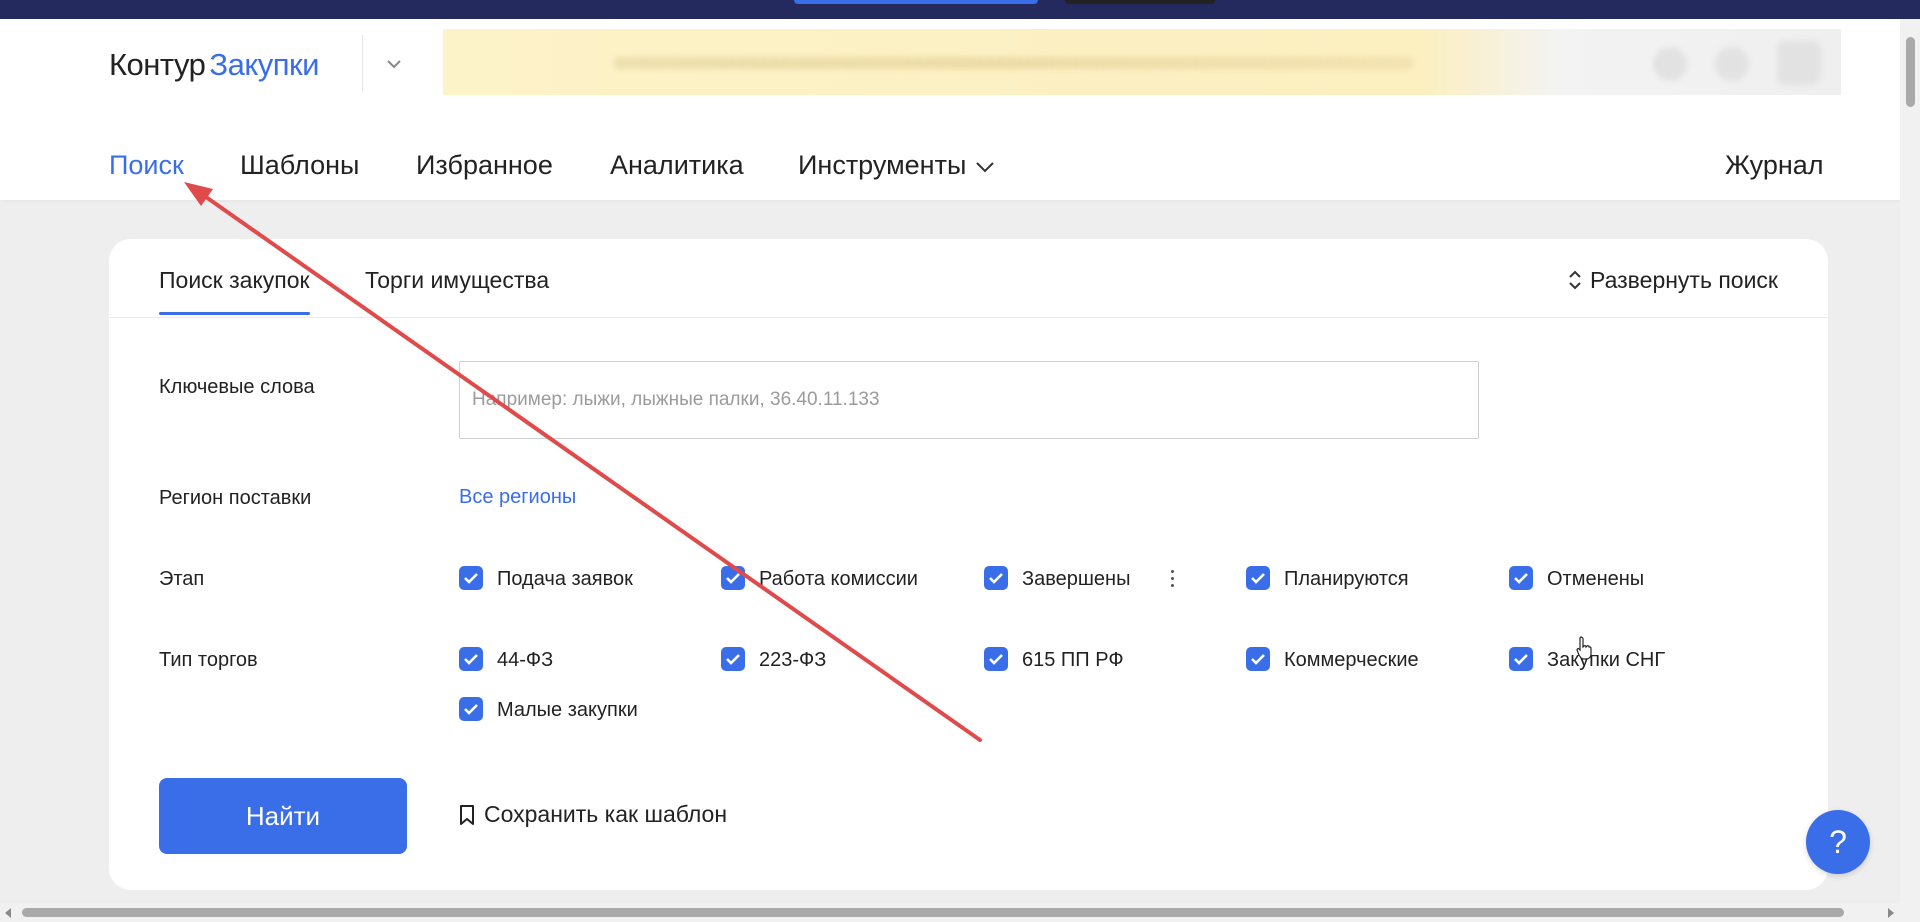 This screenshot has width=1920, height=922. What do you see at coordinates (1838, 842) in the screenshot?
I see `help-button: ?` at bounding box center [1838, 842].